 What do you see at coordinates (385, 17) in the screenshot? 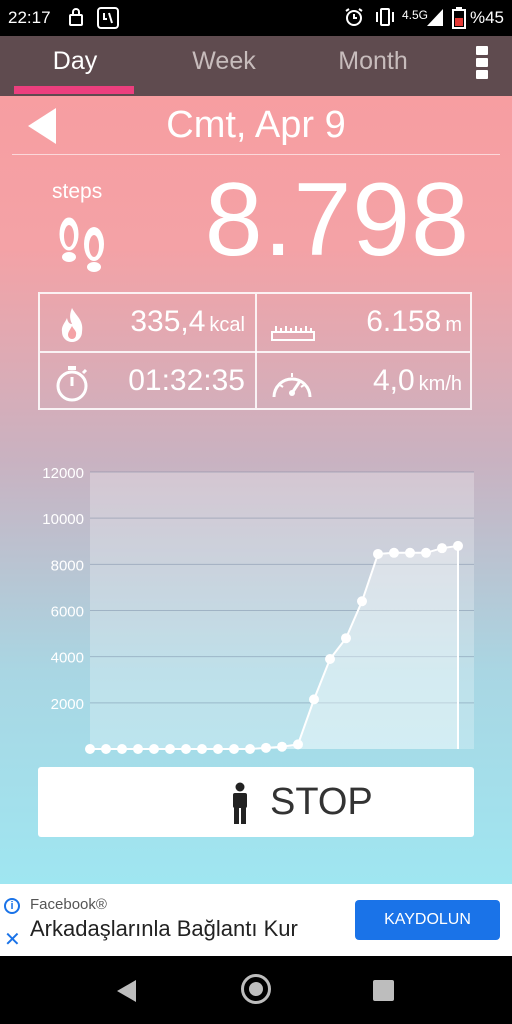
I see `vibrate-icon` at bounding box center [385, 17].